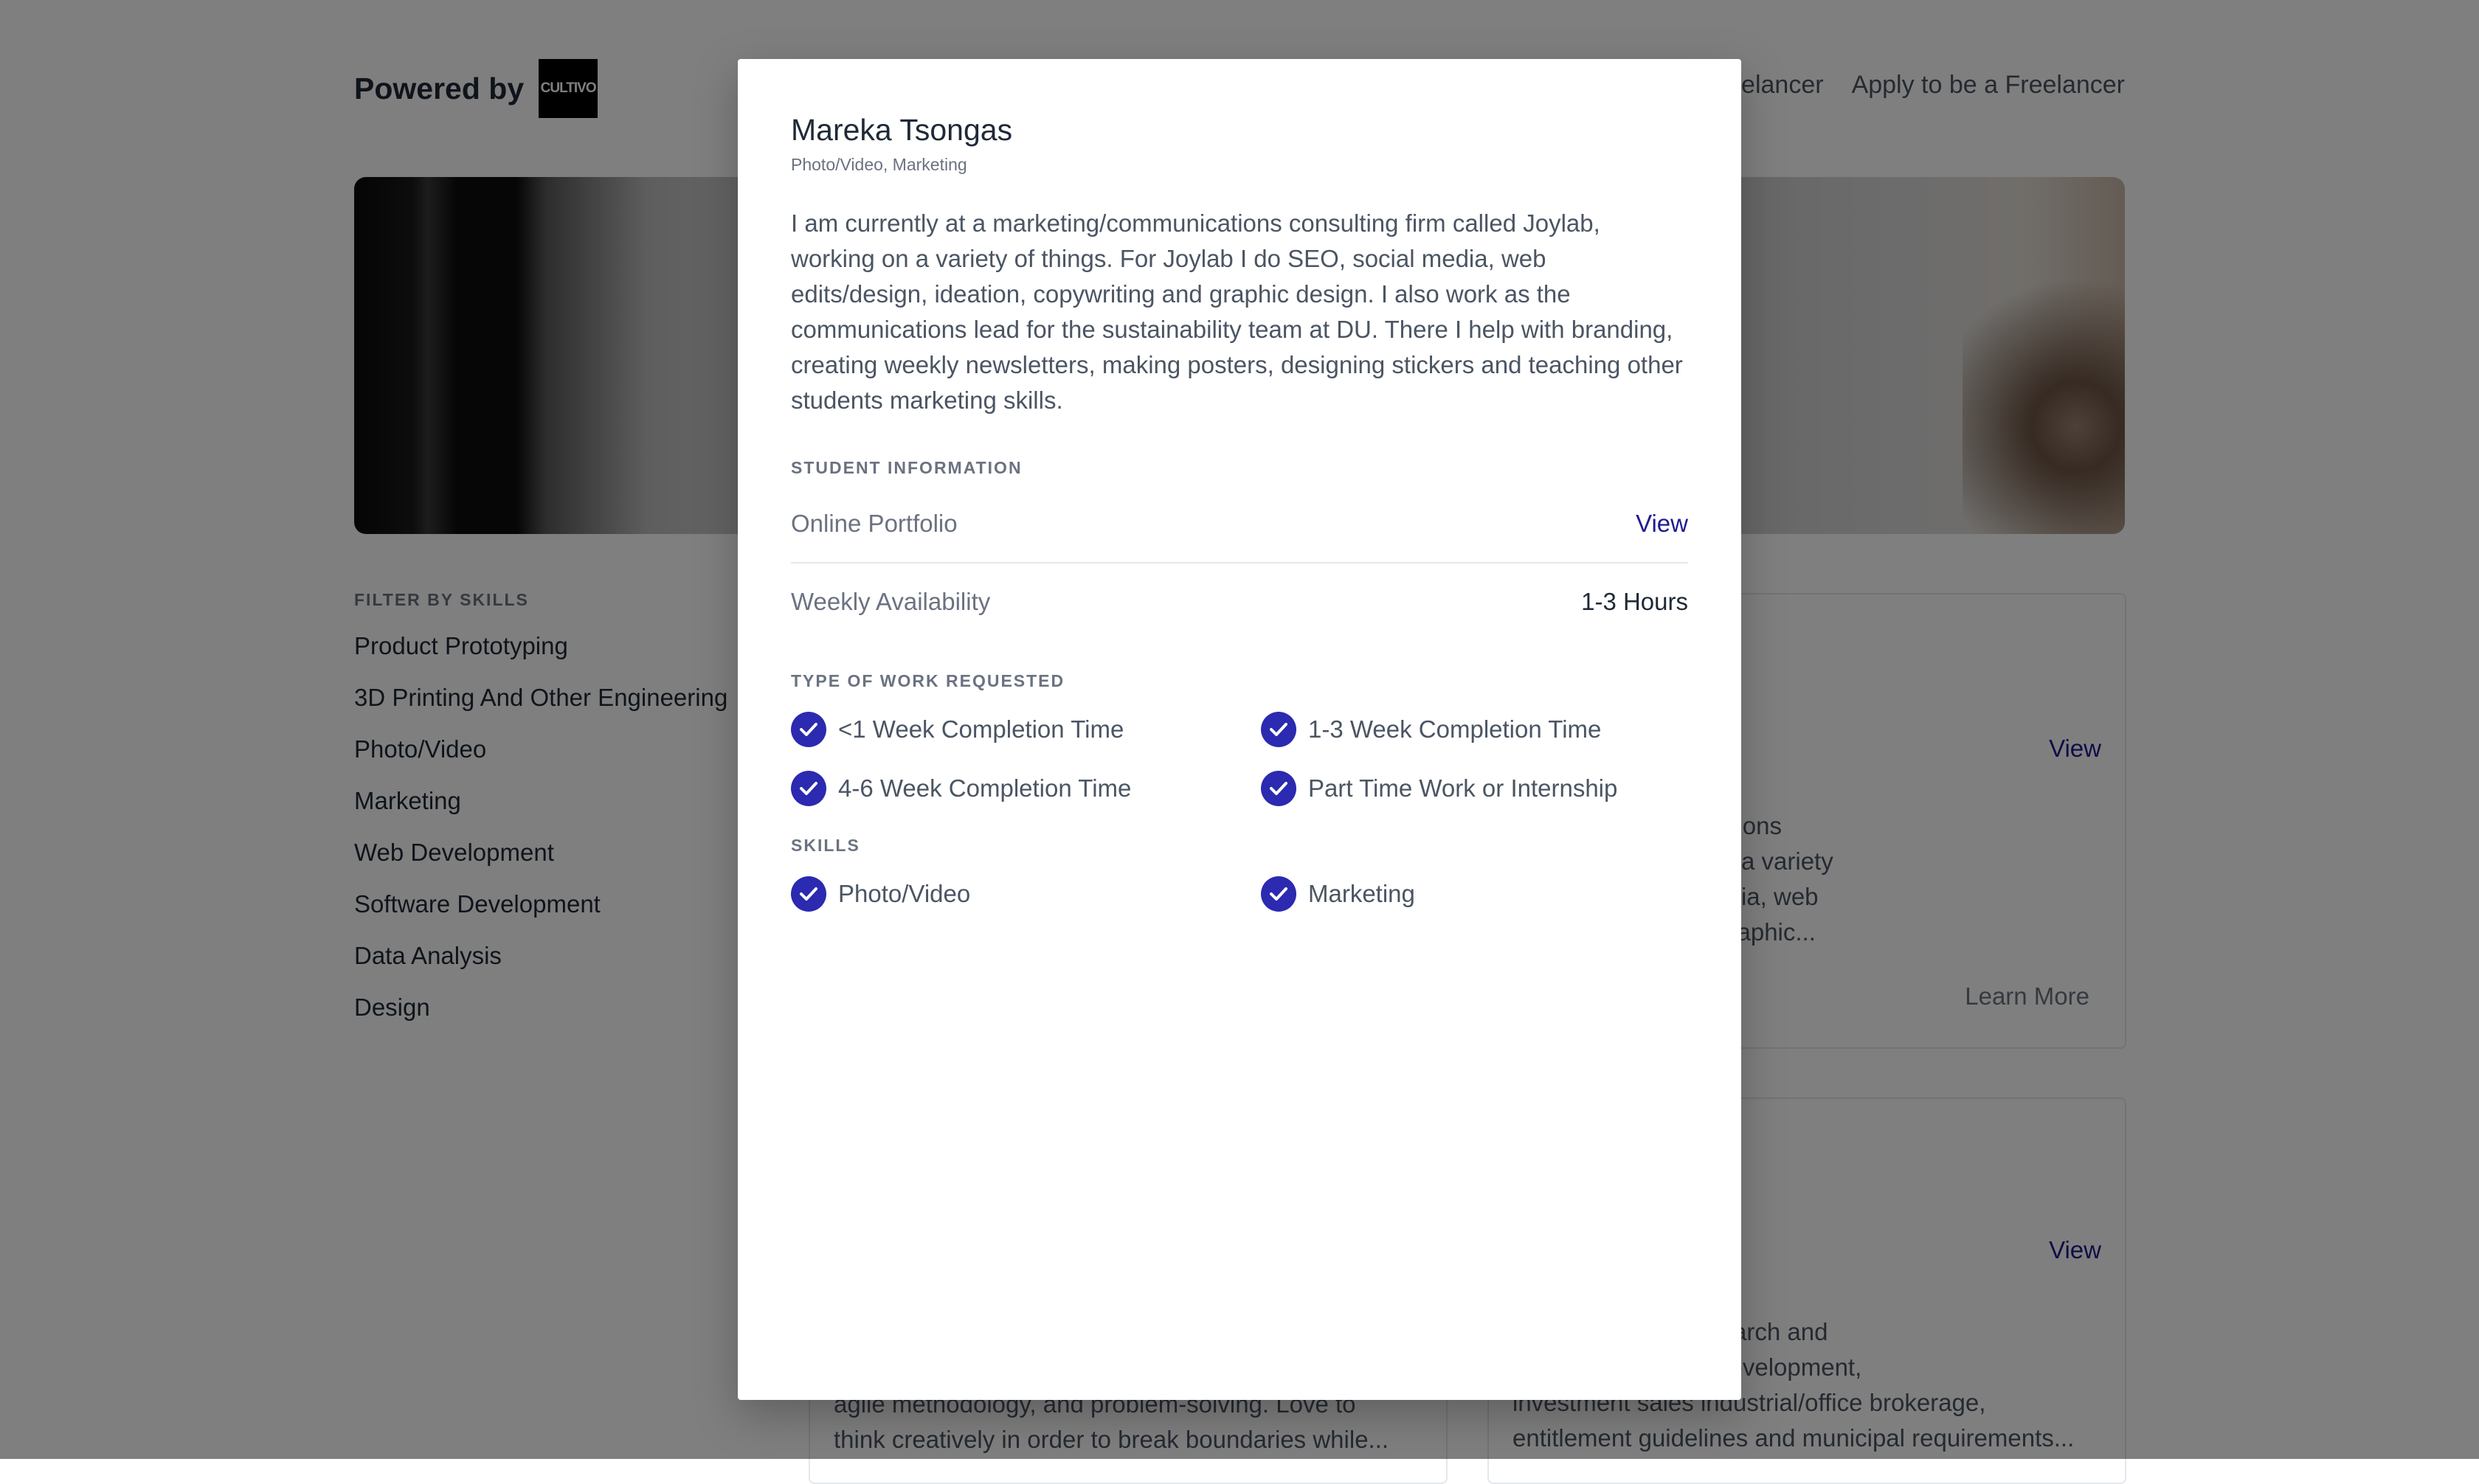  I want to click on skills-list: Photo/Video Marketing, so click(1239, 894).